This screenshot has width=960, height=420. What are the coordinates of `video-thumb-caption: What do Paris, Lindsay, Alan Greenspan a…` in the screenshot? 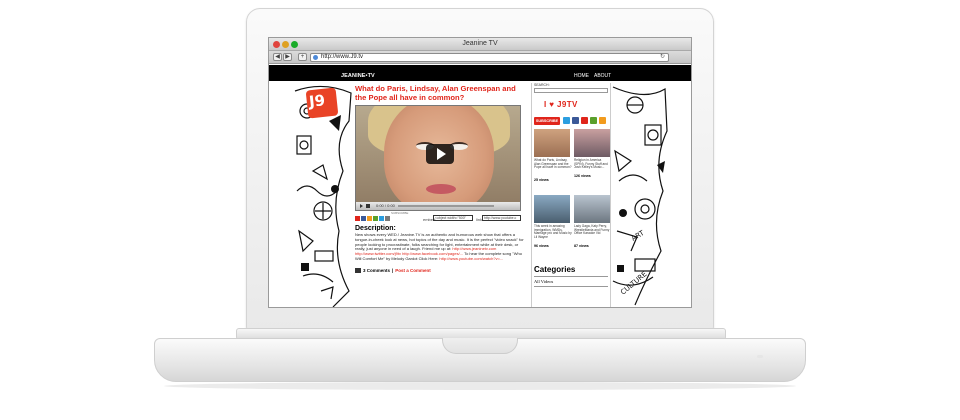 It's located at (553, 164).